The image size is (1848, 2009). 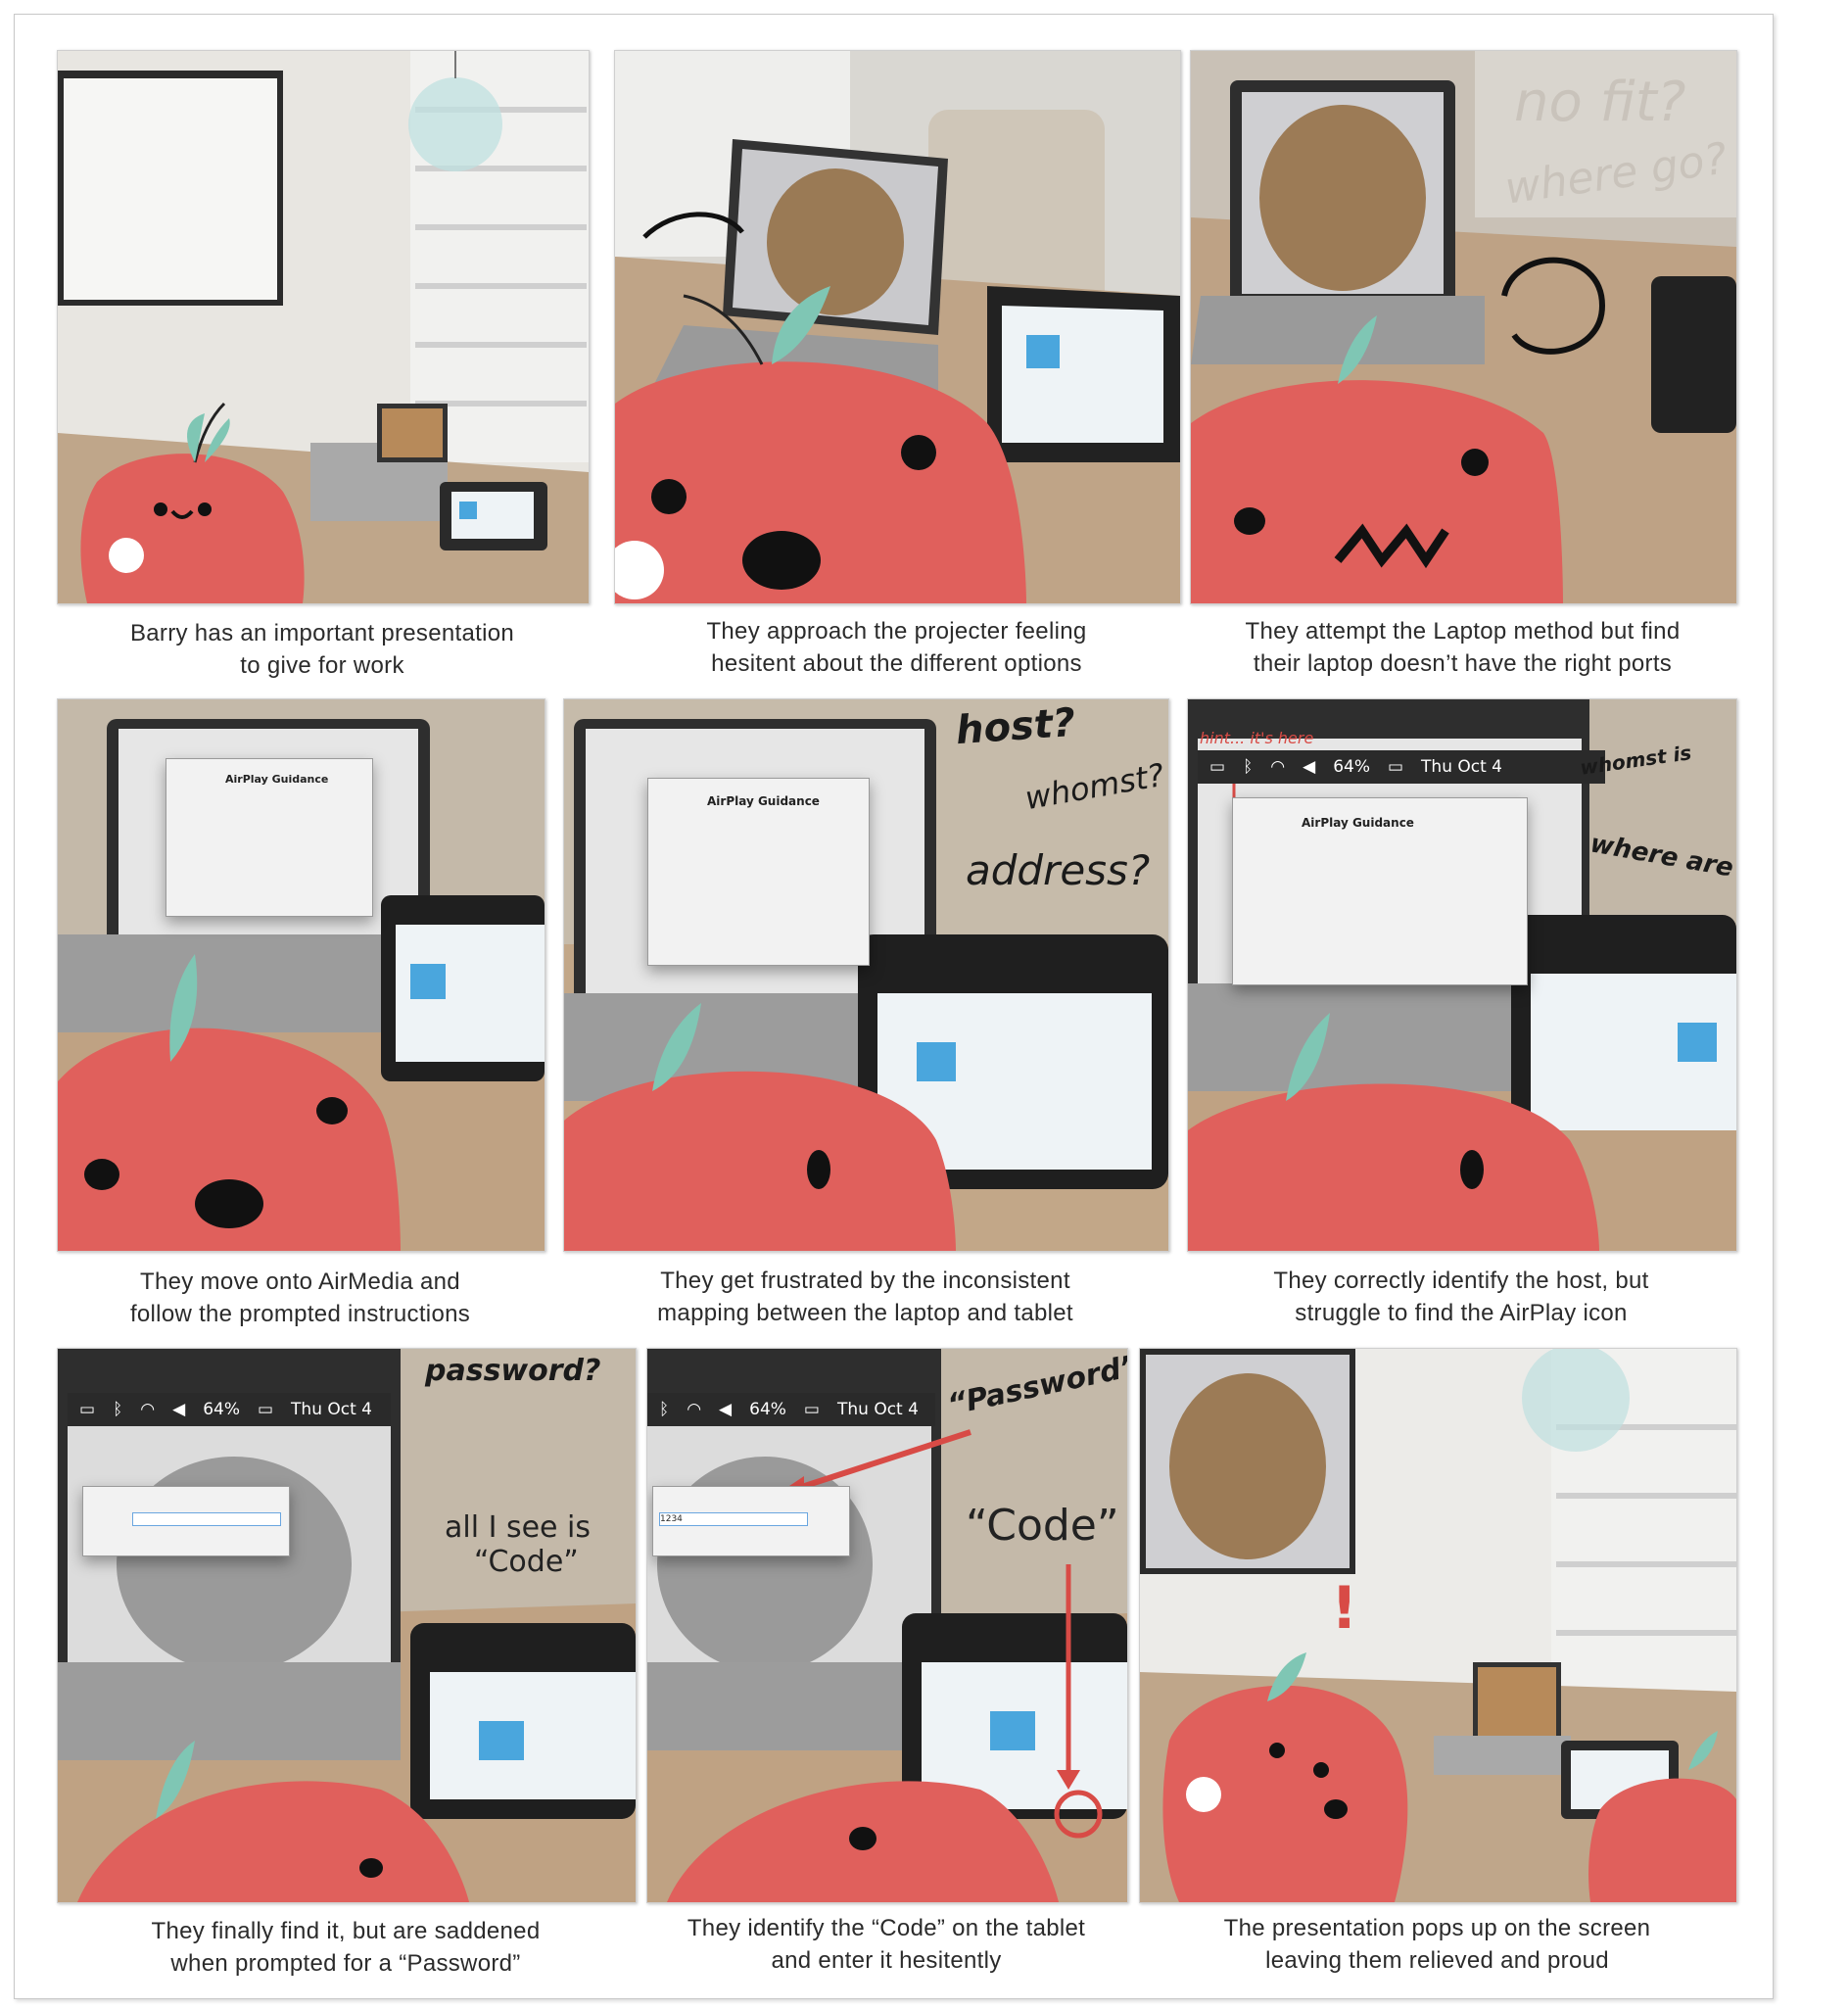 I want to click on caption-line: to give for work, so click(x=322, y=665).